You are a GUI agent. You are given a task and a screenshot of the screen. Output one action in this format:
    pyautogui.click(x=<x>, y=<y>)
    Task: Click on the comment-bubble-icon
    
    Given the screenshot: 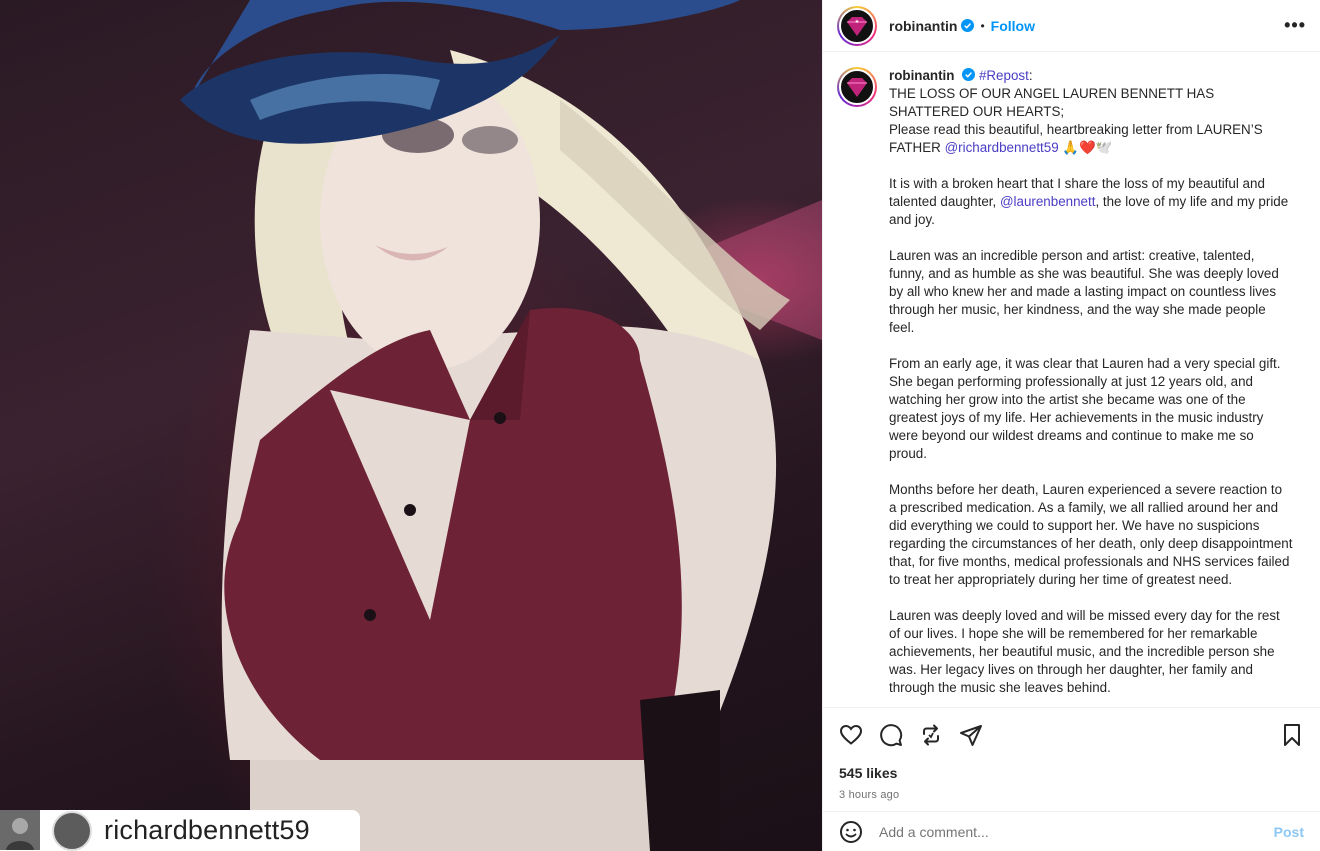 What is the action you would take?
    pyautogui.click(x=891, y=735)
    